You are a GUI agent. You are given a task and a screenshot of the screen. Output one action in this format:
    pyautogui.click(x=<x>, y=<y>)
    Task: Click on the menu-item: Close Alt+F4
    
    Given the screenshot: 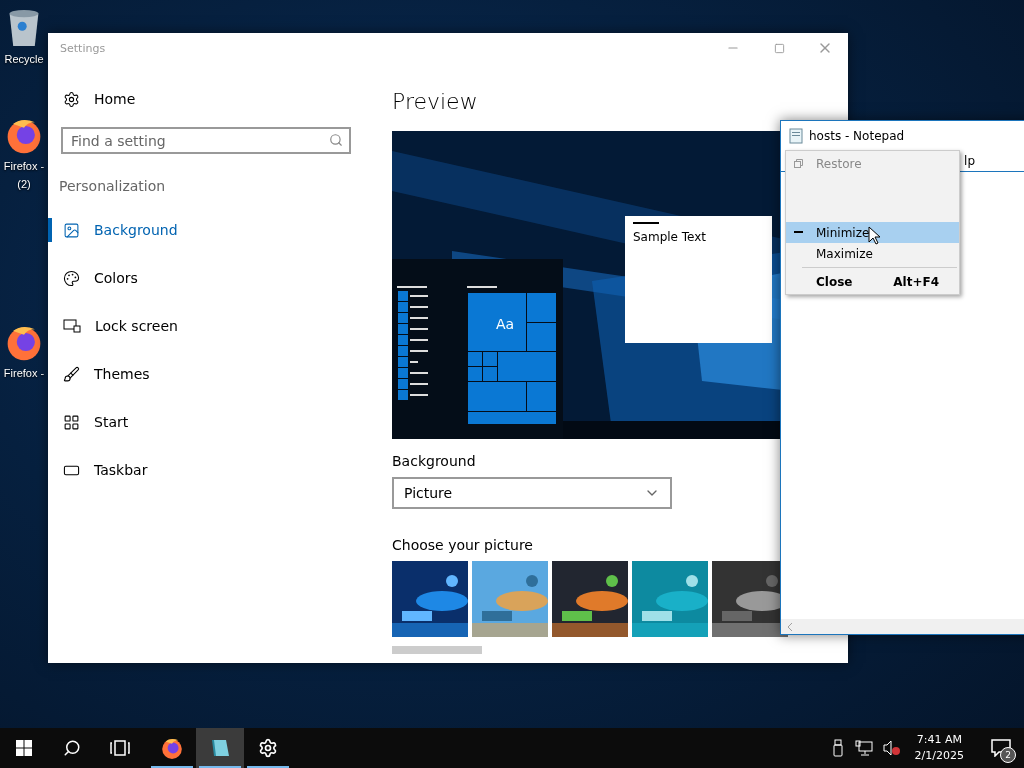 What is the action you would take?
    pyautogui.click(x=872, y=281)
    